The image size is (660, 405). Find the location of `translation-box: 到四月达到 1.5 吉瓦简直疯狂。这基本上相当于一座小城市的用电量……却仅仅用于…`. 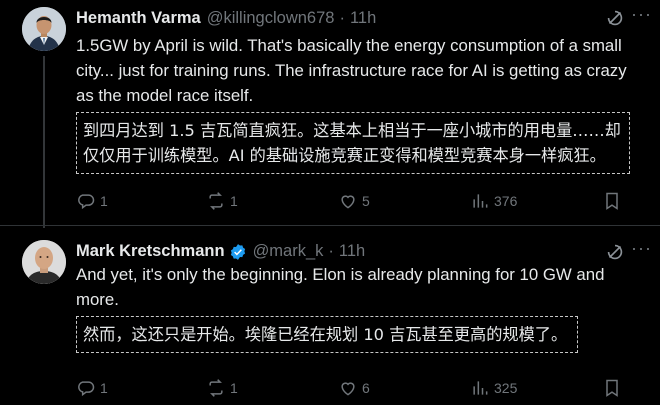

translation-box: 到四月达到 1.5 吉瓦简直疯狂。这基本上相当于一座小城市的用电量……却仅仅用于… is located at coordinates (353, 143).